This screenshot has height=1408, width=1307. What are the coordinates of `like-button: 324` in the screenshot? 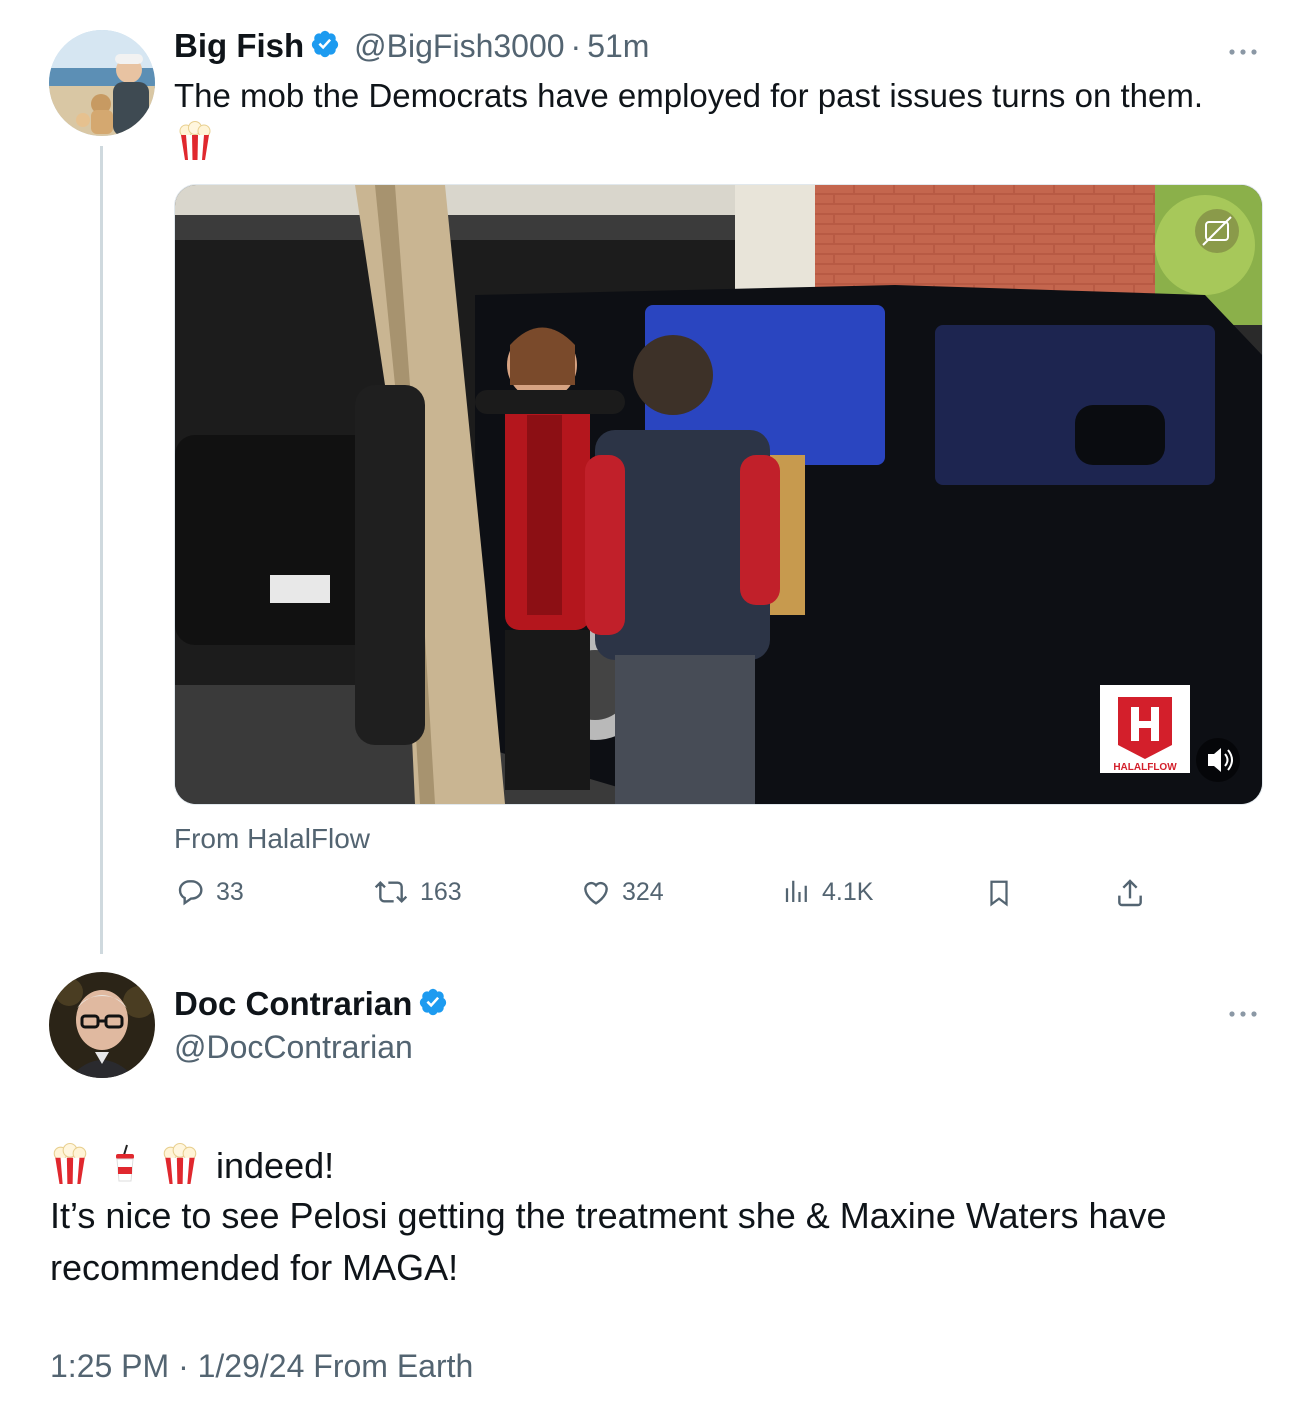 It's located at (622, 892).